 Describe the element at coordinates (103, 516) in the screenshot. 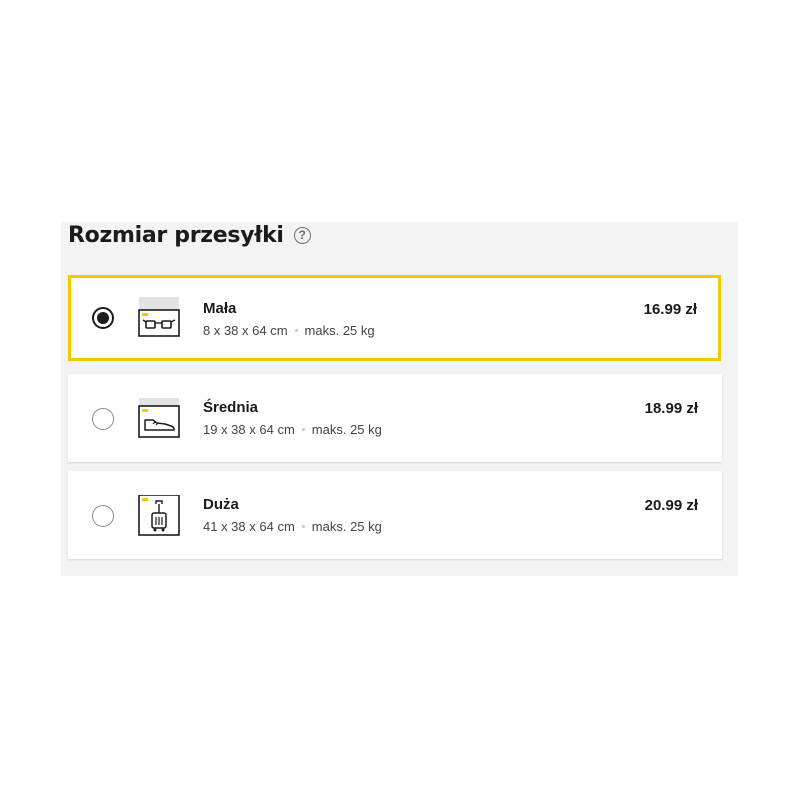

I see `radio-button-large` at that location.